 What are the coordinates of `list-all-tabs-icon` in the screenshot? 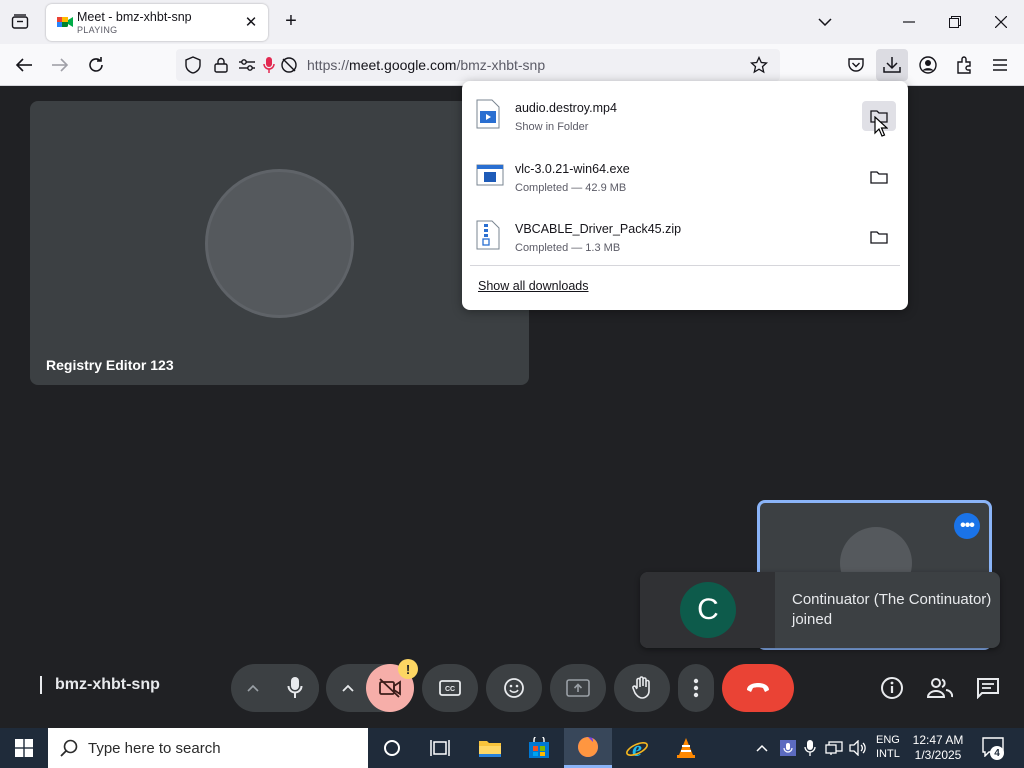 It's located at (20, 22).